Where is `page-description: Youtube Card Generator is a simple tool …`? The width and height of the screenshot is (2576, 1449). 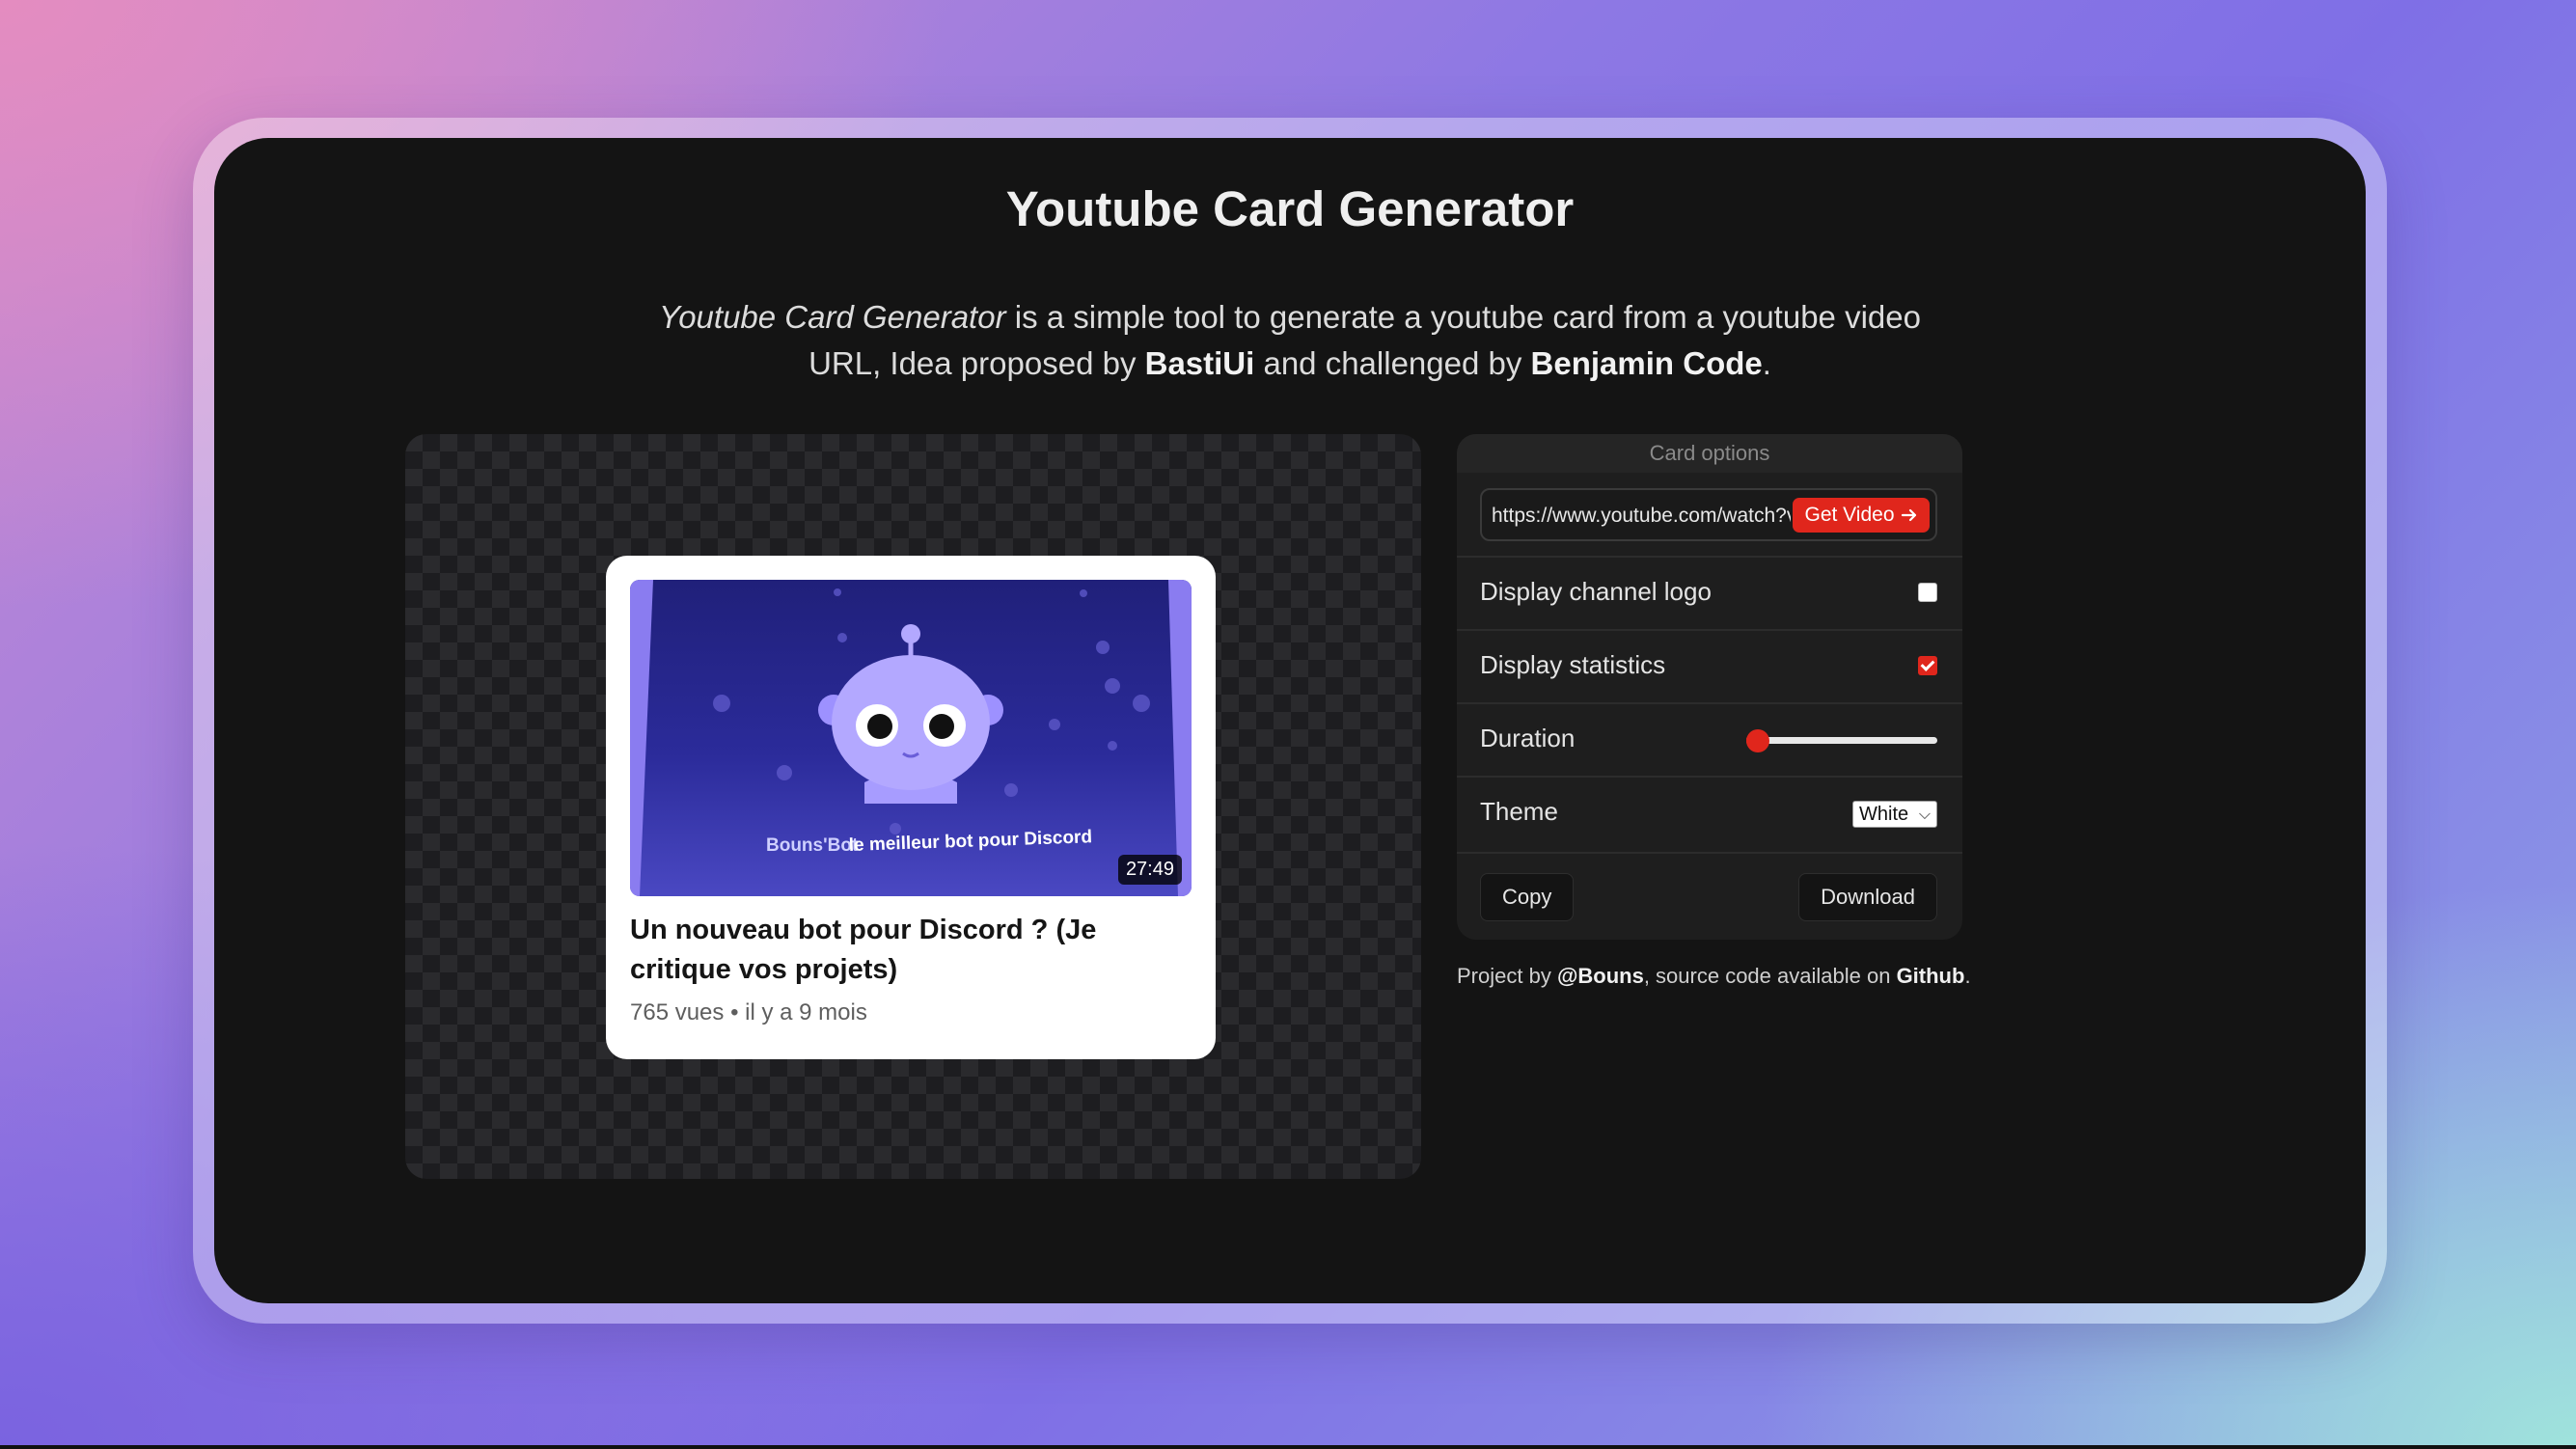 page-description: Youtube Card Generator is a simple tool … is located at coordinates (1290, 340).